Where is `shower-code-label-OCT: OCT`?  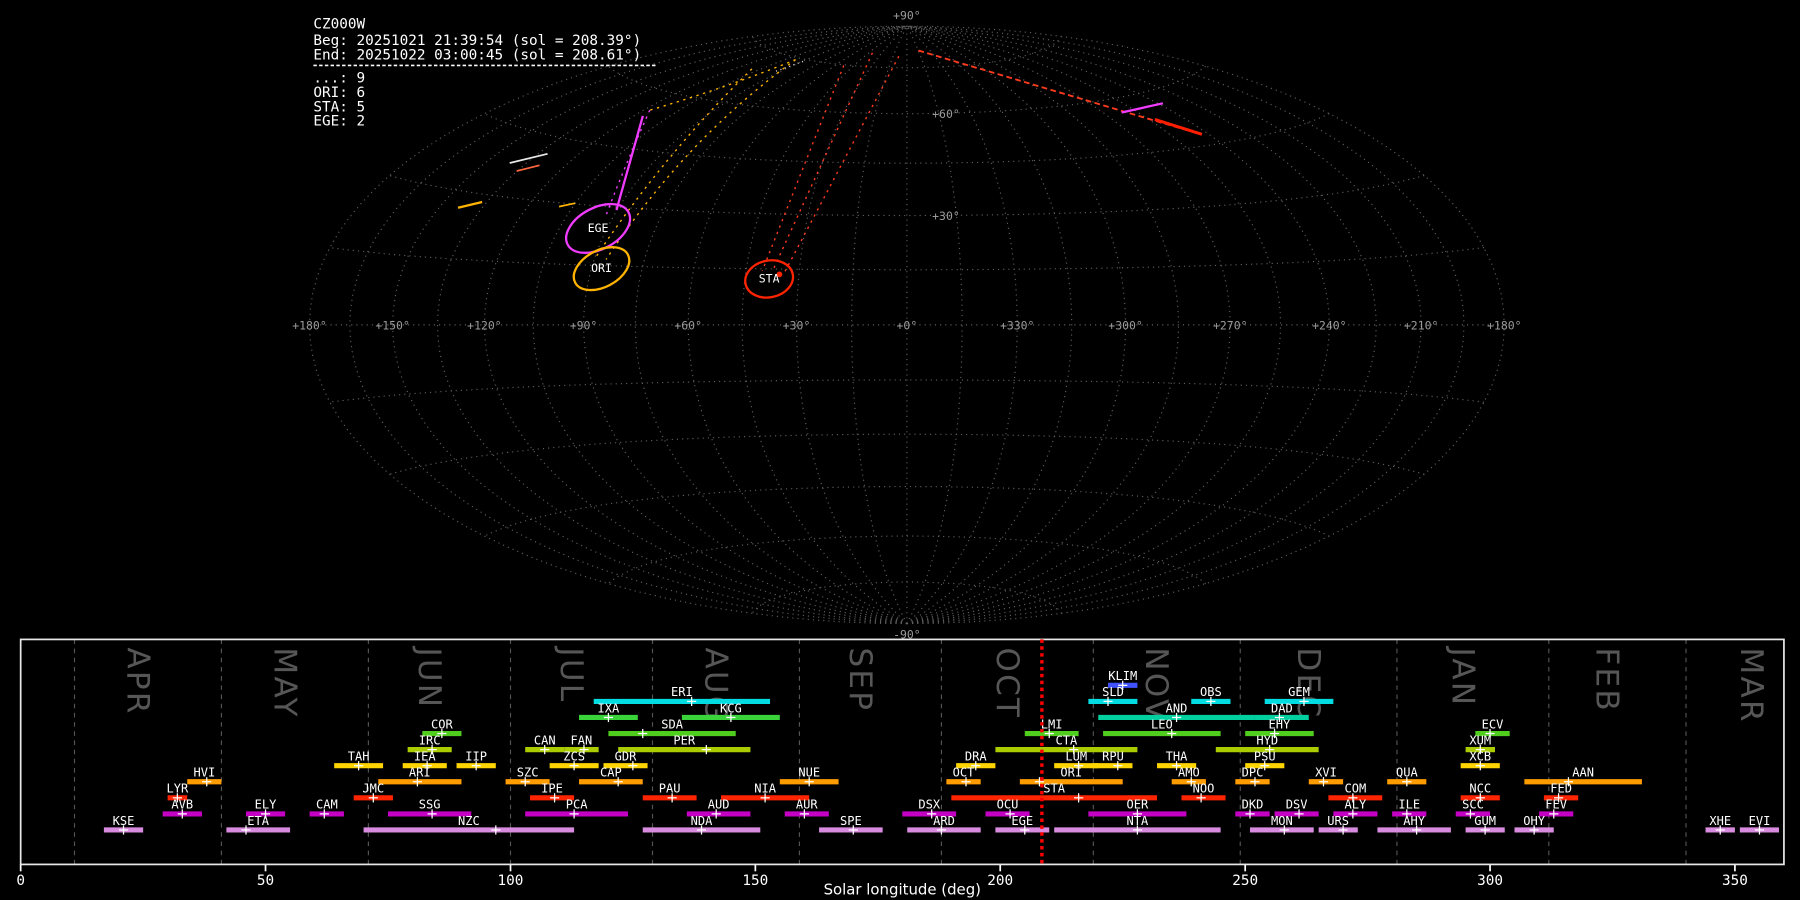
shower-code-label-OCT: OCT is located at coordinates (964, 773).